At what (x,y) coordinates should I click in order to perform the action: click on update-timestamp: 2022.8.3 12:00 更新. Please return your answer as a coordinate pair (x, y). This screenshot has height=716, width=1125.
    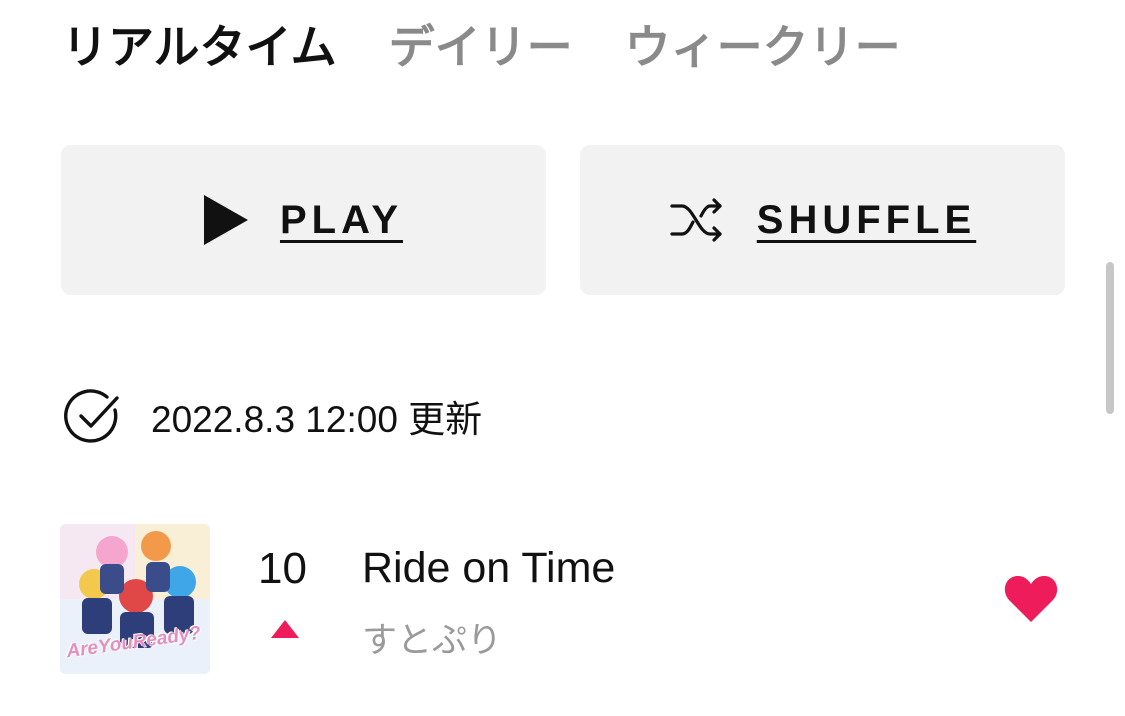
    Looking at the image, I should click on (317, 419).